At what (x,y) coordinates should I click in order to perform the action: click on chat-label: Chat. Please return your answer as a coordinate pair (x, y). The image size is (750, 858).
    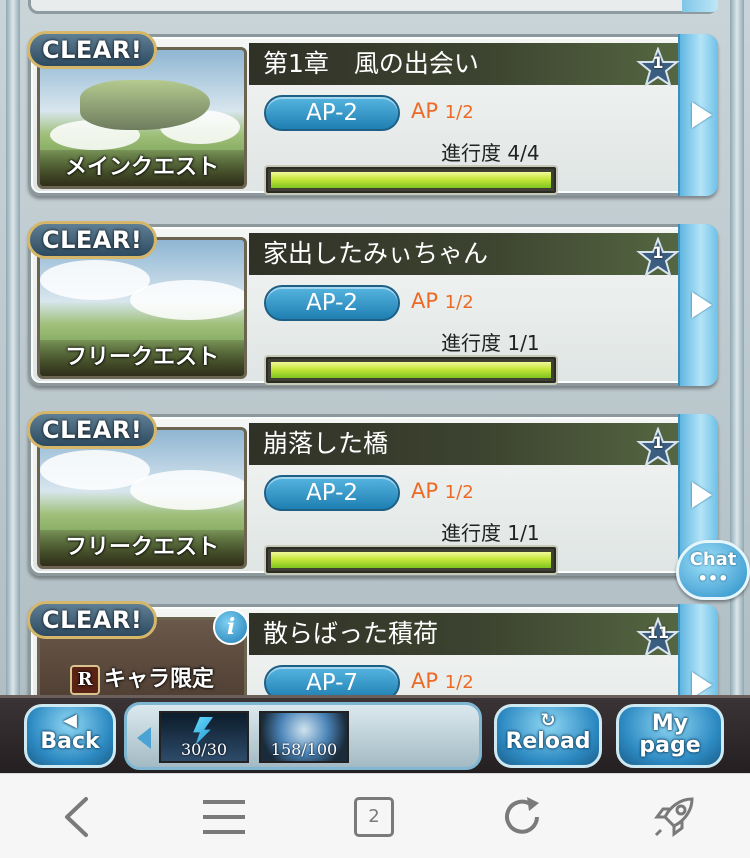
    Looking at the image, I should click on (713, 559).